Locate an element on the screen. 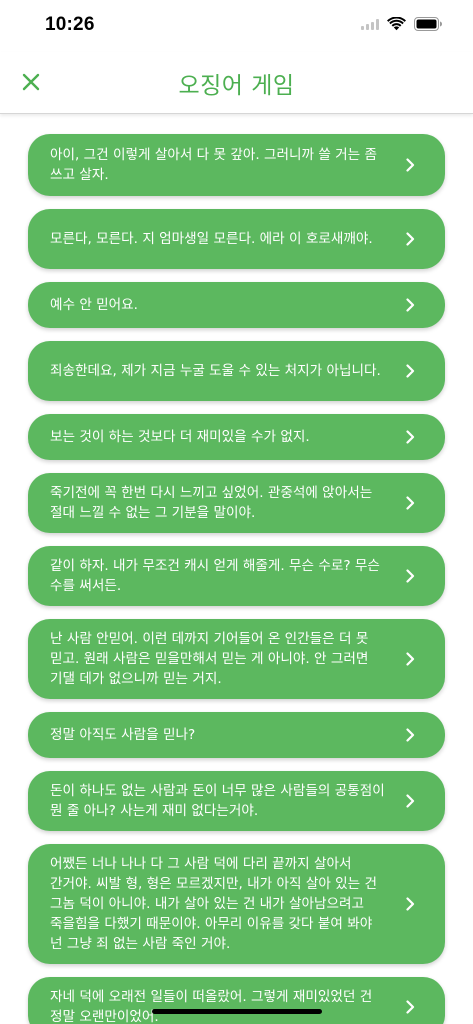 The image size is (473, 1024). battery-icon is located at coordinates (428, 24).